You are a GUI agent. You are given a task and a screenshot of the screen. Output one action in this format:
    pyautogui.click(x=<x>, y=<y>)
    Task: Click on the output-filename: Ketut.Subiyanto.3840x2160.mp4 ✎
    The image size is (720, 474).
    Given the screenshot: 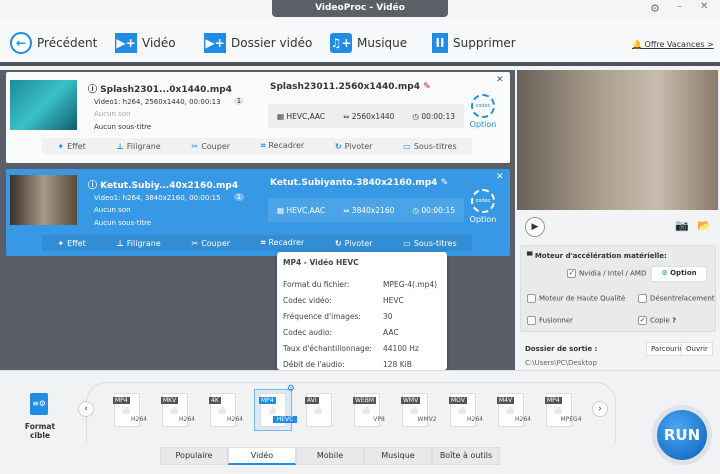 What is the action you would take?
    pyautogui.click(x=359, y=183)
    